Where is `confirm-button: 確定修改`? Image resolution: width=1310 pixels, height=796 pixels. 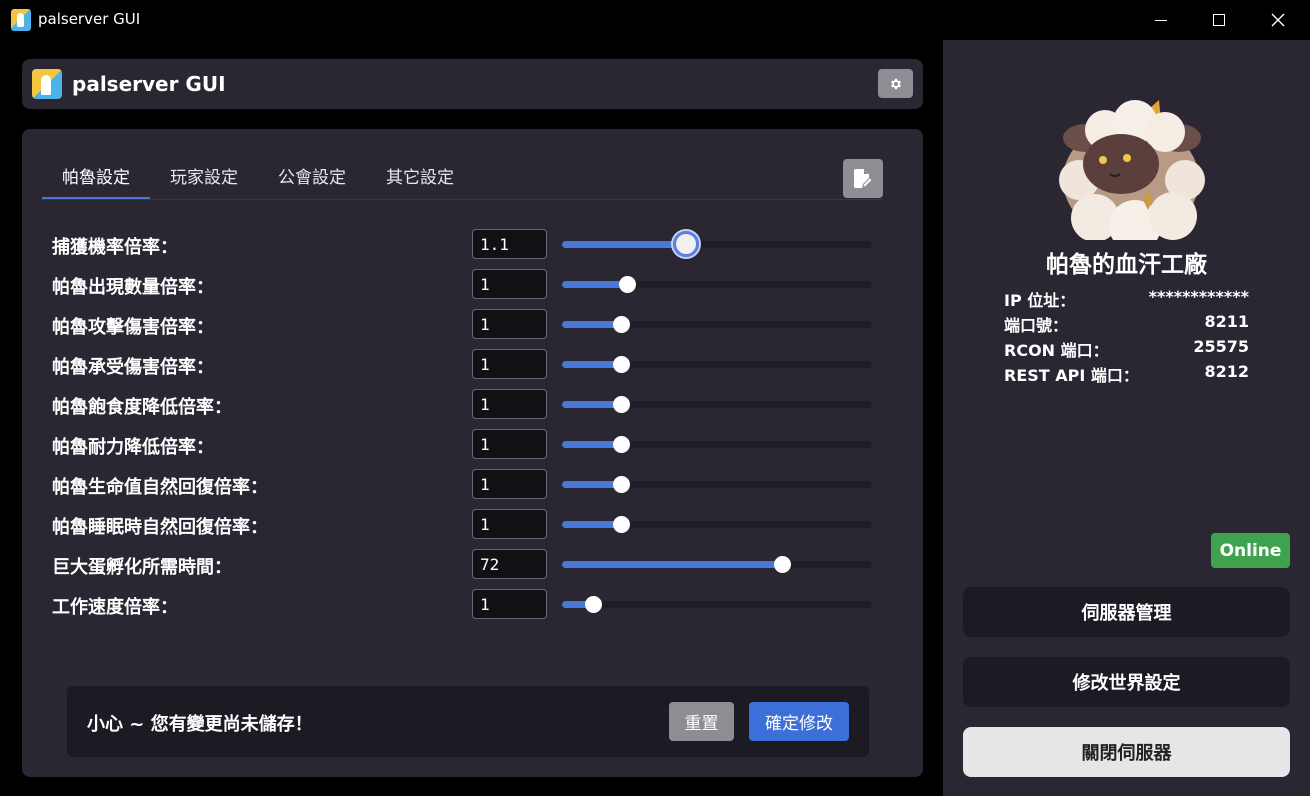
confirm-button: 確定修改 is located at coordinates (799, 721).